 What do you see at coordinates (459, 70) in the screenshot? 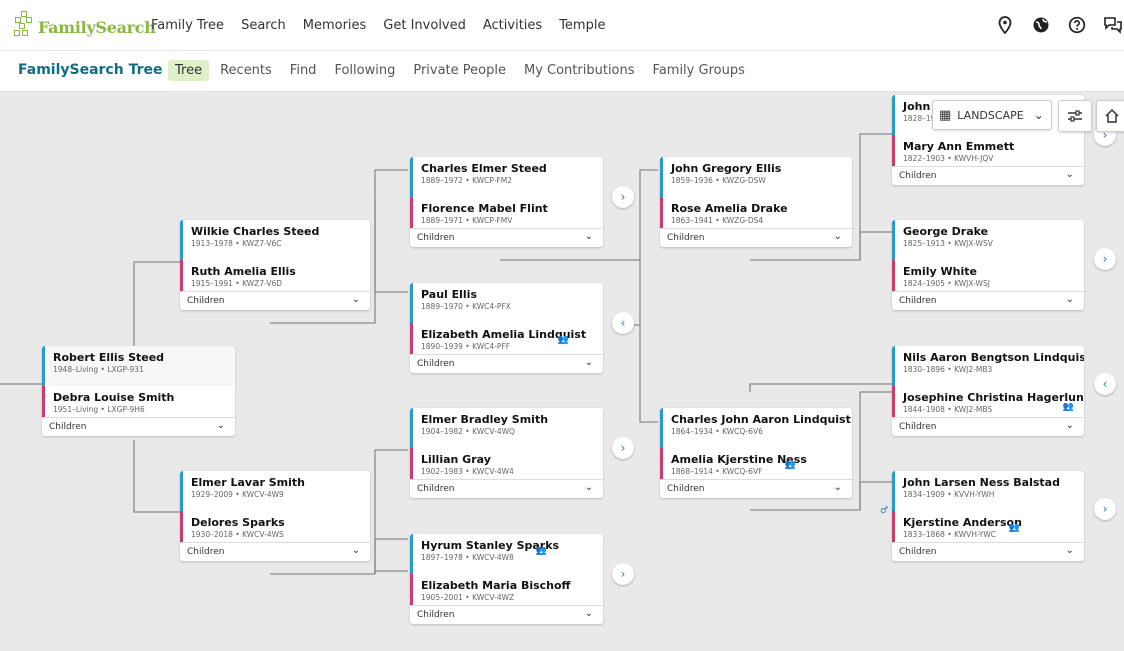
I see `tab-private-people: Private People` at bounding box center [459, 70].